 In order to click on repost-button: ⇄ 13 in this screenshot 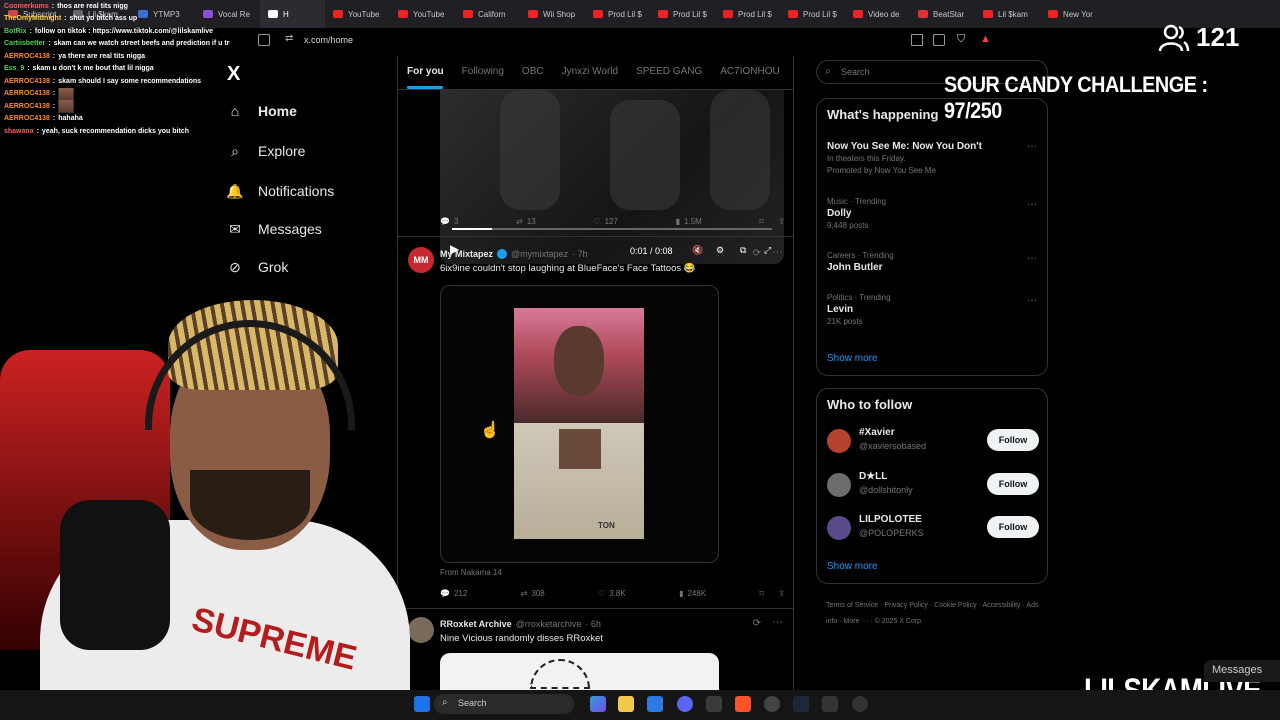, I will do `click(526, 221)`.